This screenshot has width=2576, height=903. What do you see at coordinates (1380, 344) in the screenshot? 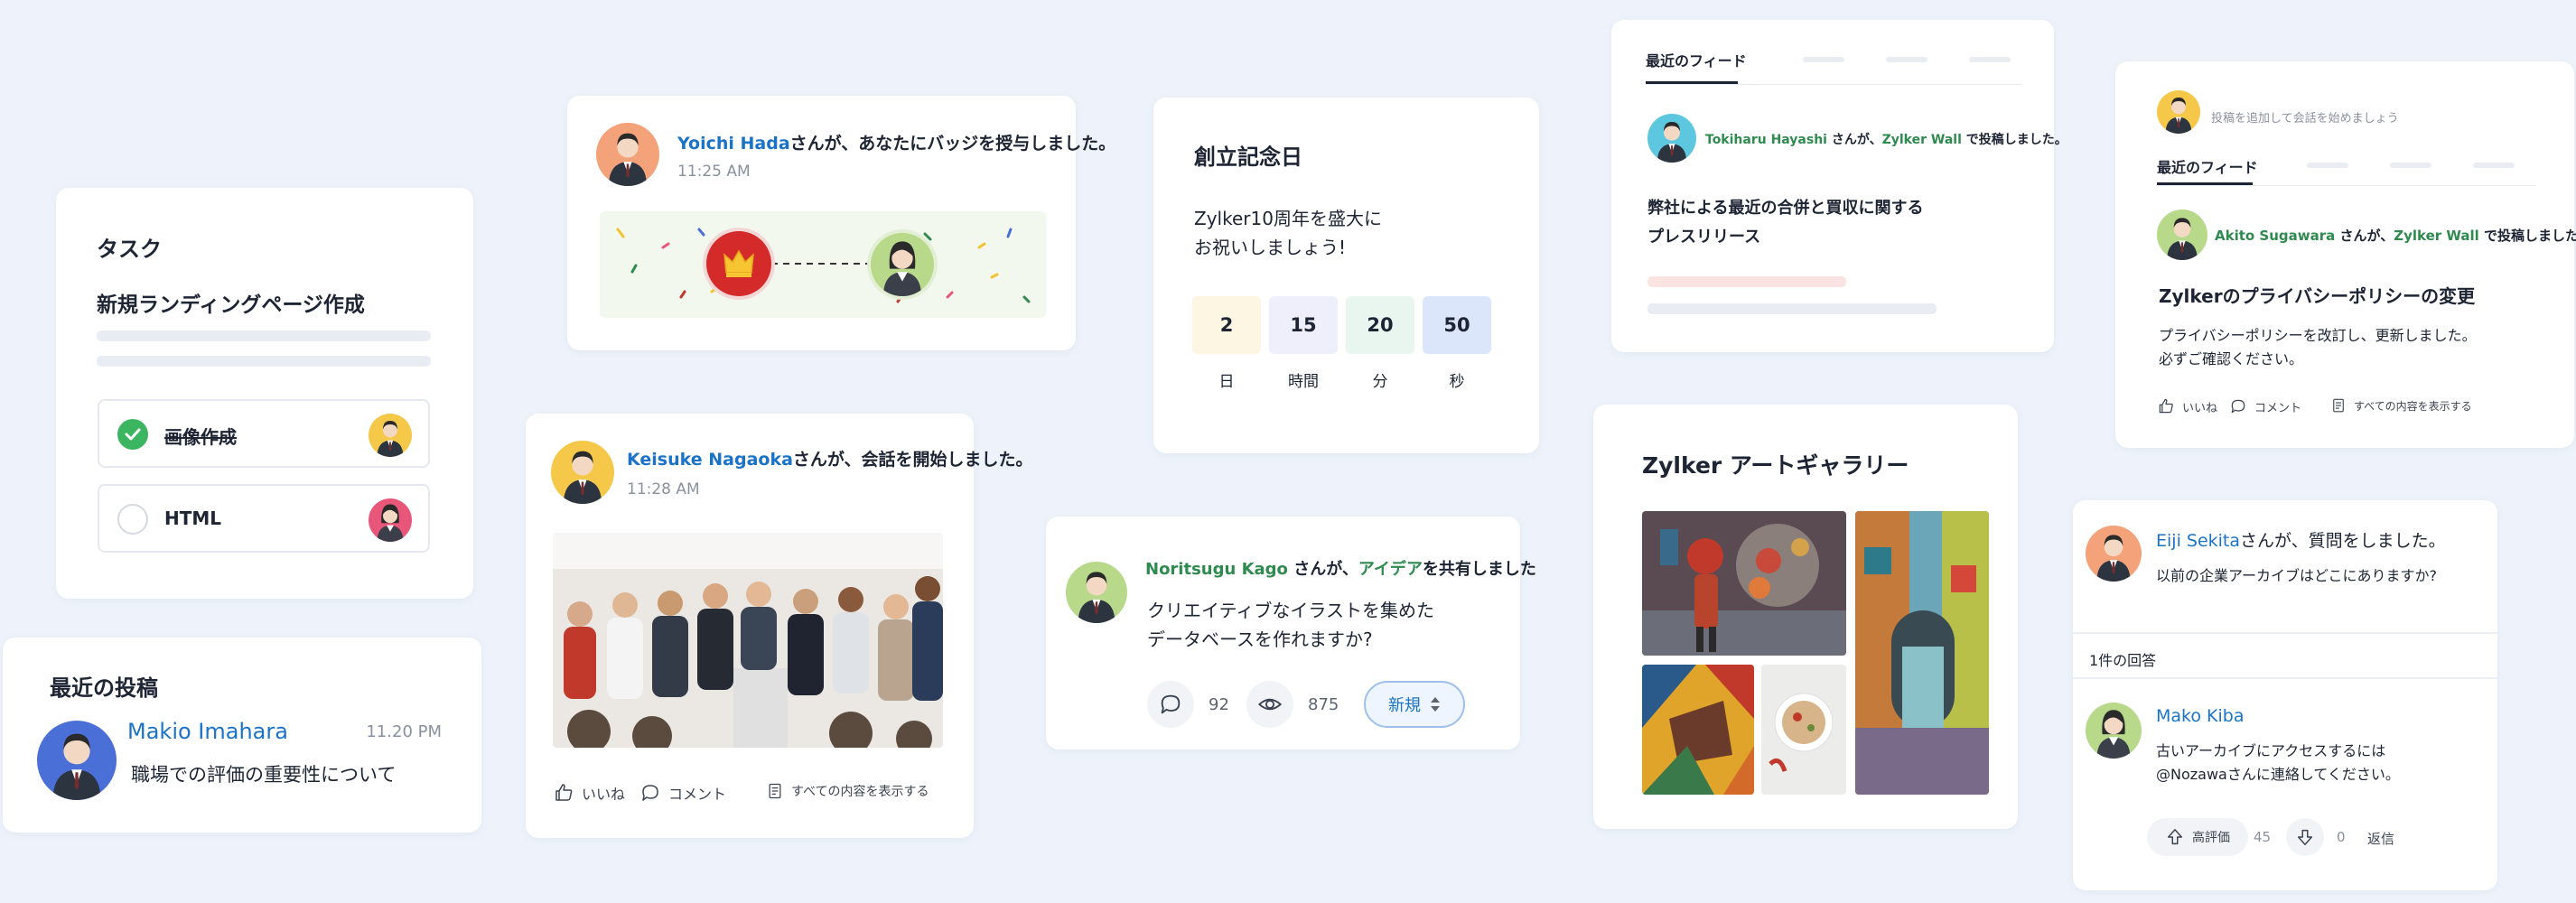
I see `countdown-minutes: 20 分` at bounding box center [1380, 344].